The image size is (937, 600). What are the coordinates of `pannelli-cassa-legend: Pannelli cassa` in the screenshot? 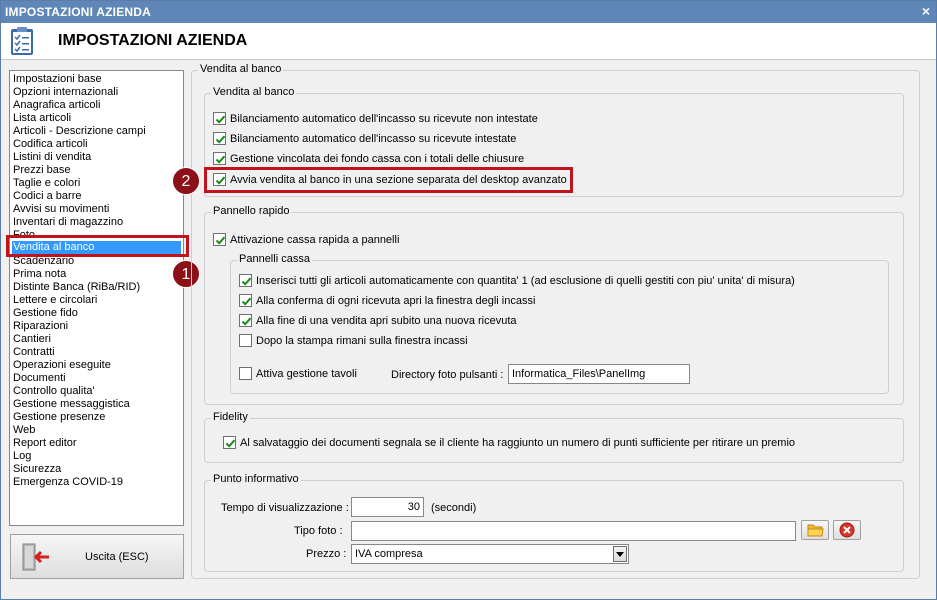 It's located at (274, 259).